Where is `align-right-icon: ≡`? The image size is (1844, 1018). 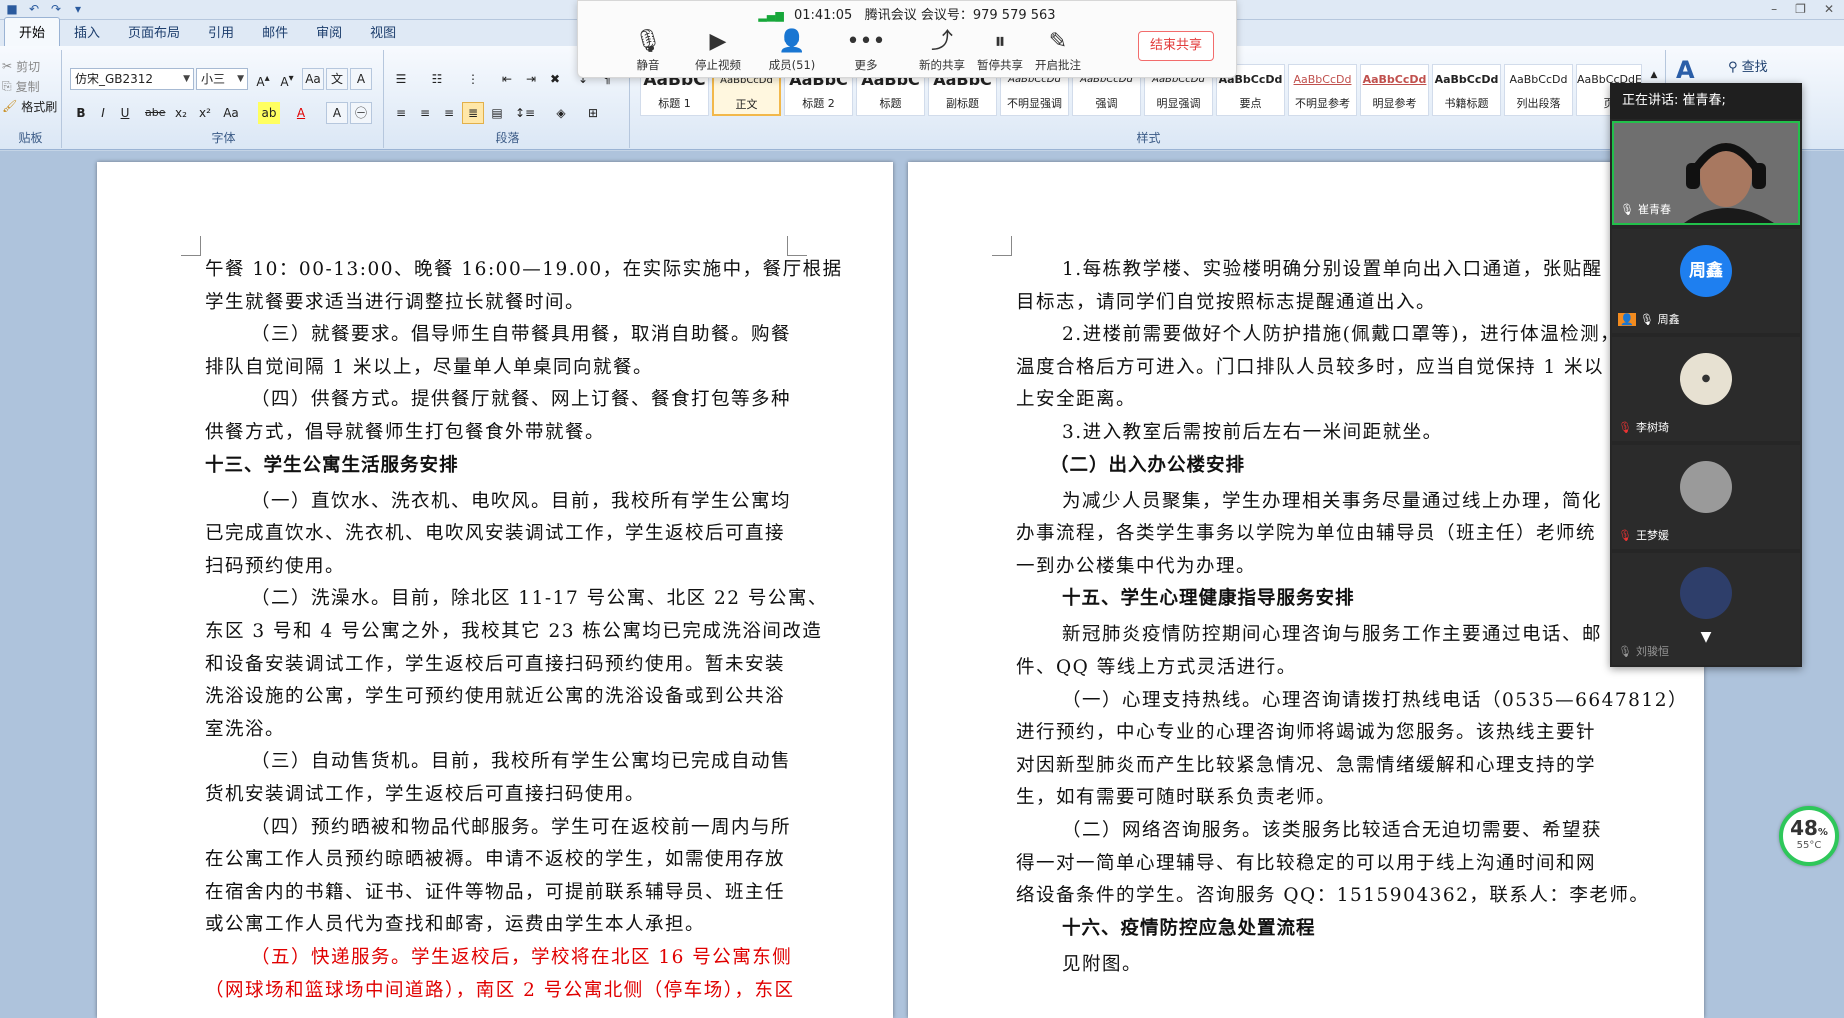
align-right-icon: ≡ is located at coordinates (449, 113).